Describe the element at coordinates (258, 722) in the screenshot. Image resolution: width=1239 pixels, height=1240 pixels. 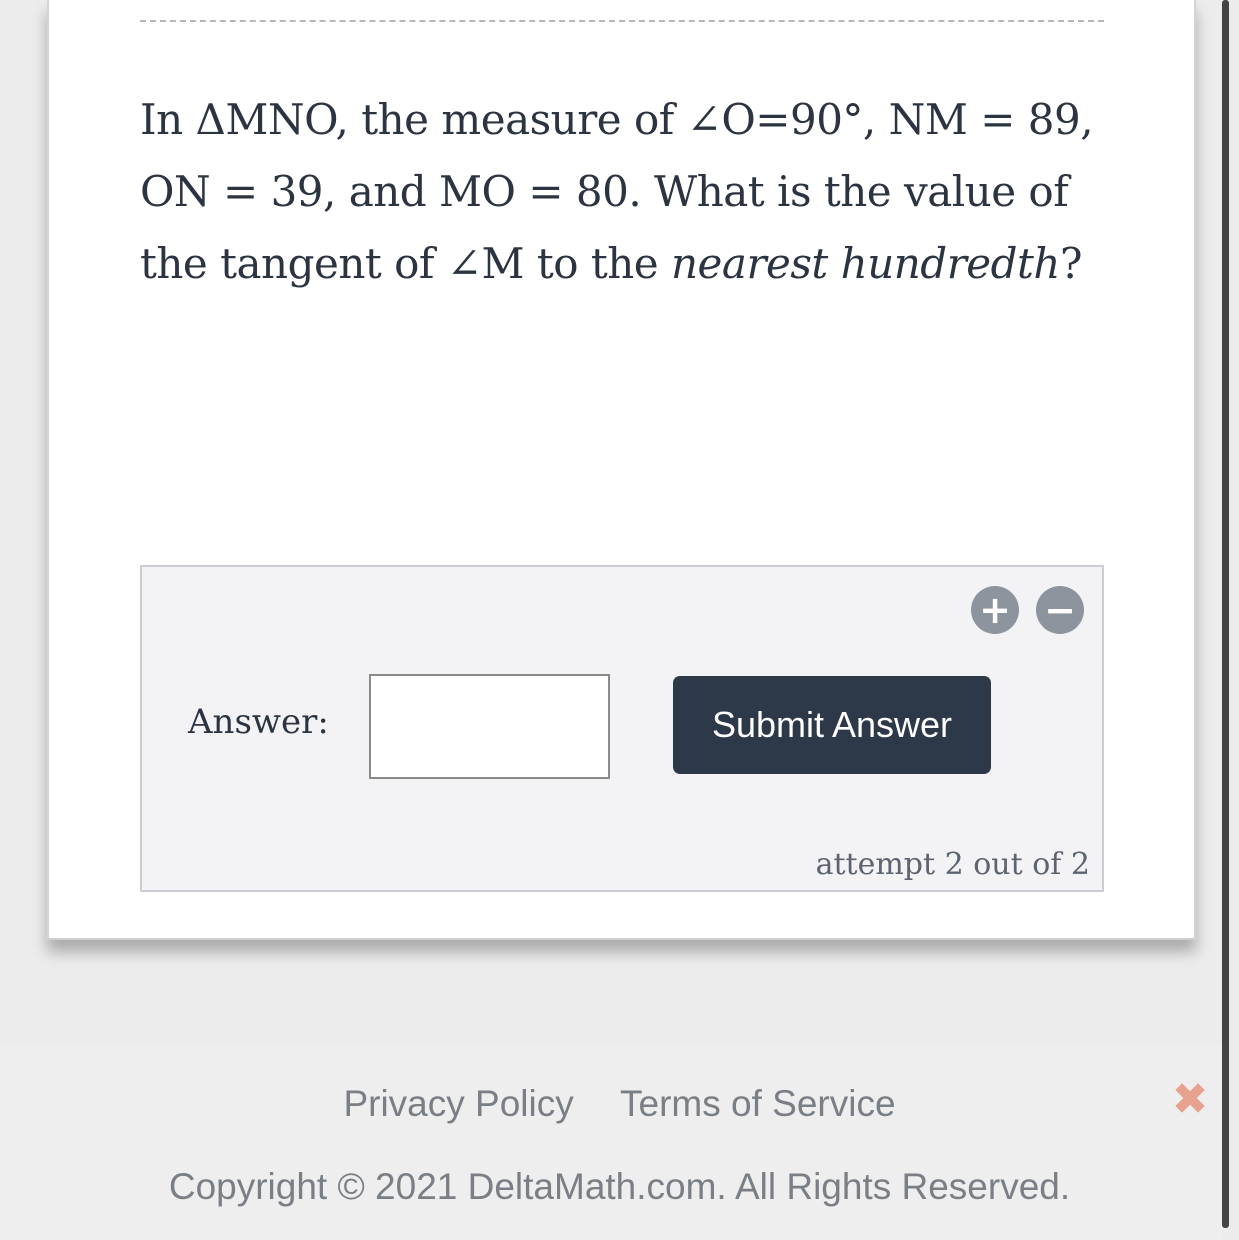
I see `answer-label: Answer:` at that location.